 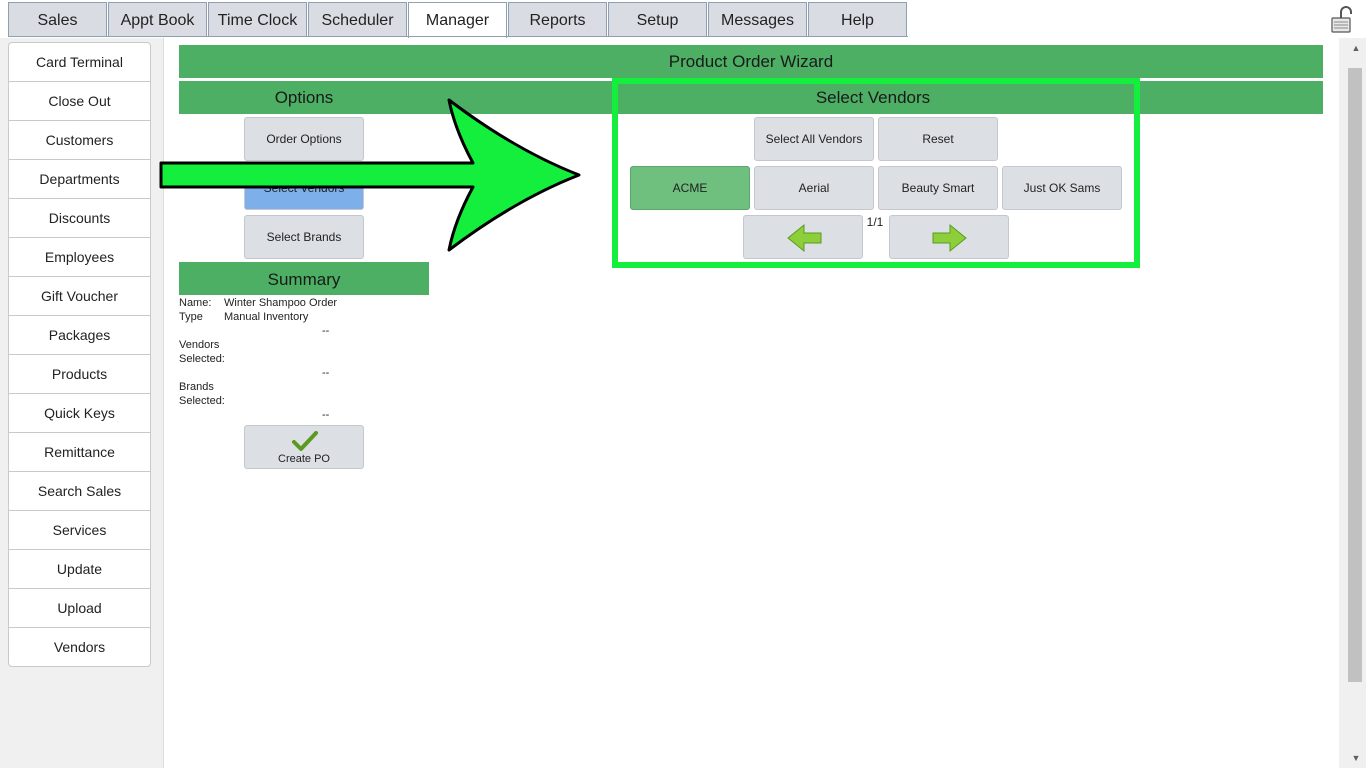 What do you see at coordinates (457, 20) in the screenshot?
I see `tab-manager: Manager` at bounding box center [457, 20].